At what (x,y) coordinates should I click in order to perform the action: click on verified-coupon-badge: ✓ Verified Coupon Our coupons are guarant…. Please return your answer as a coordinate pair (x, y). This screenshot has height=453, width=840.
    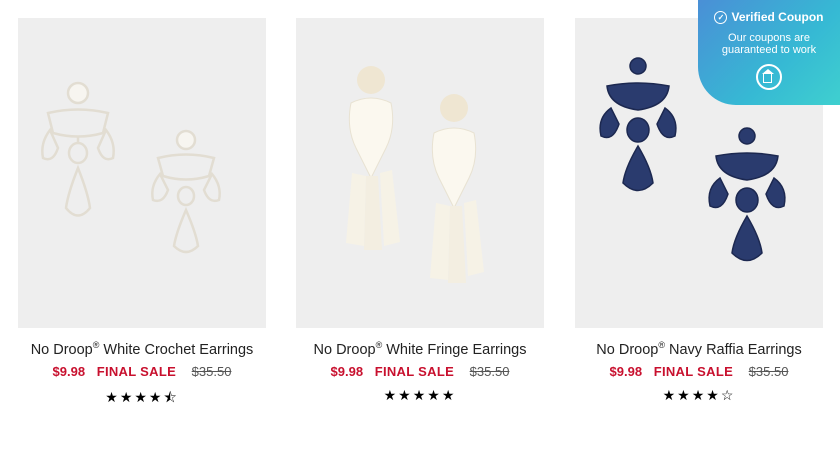
    Looking at the image, I should click on (769, 52).